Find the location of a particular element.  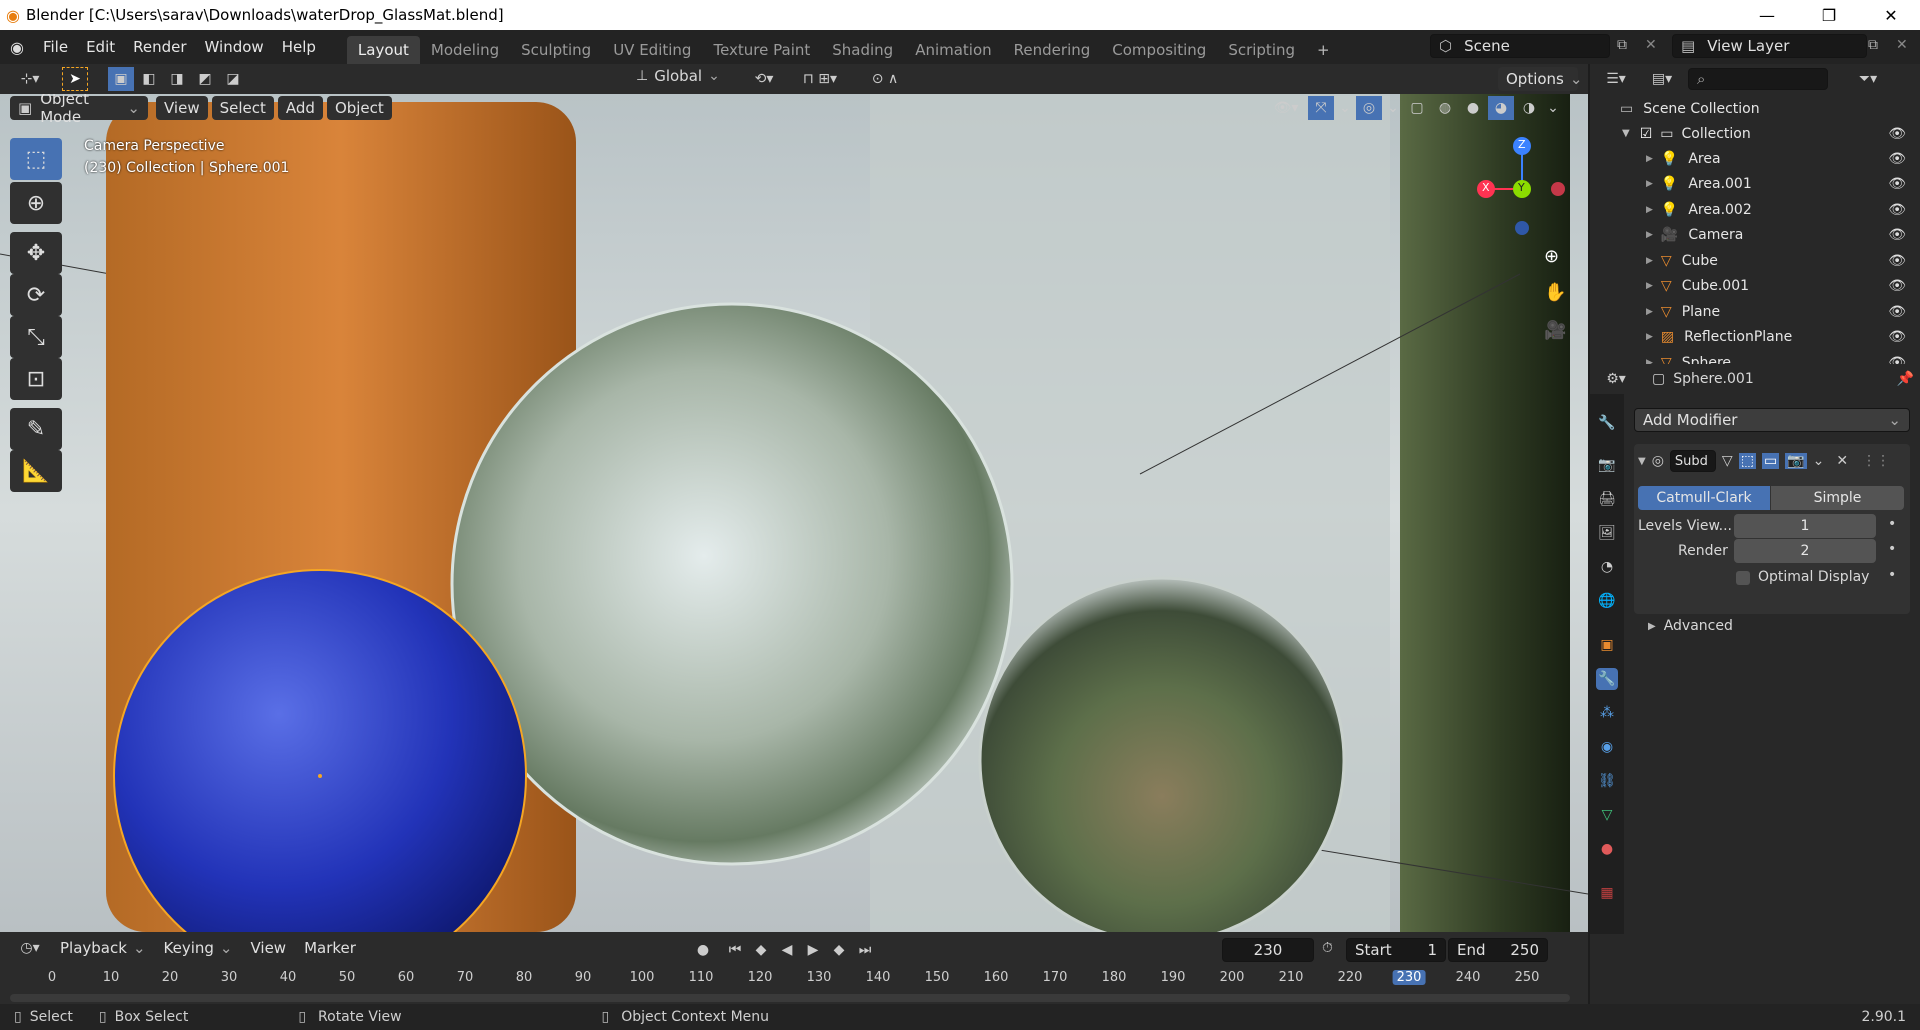

view-layer-tab-icon: 🖼 is located at coordinates (1607, 533).